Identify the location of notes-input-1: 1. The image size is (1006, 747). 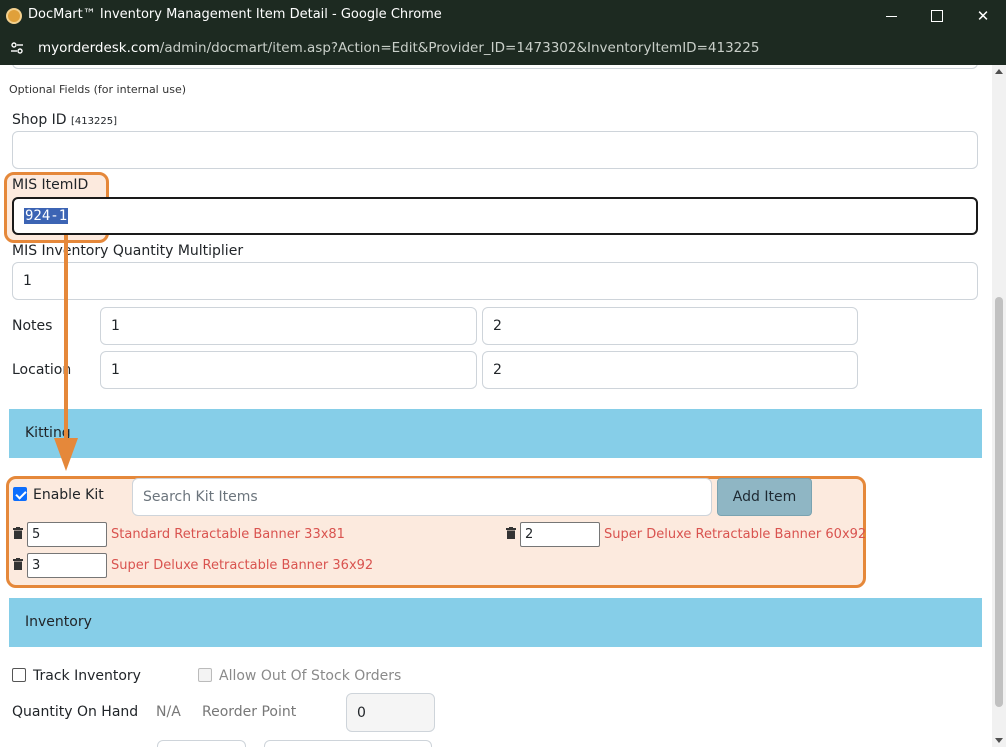
(288, 326).